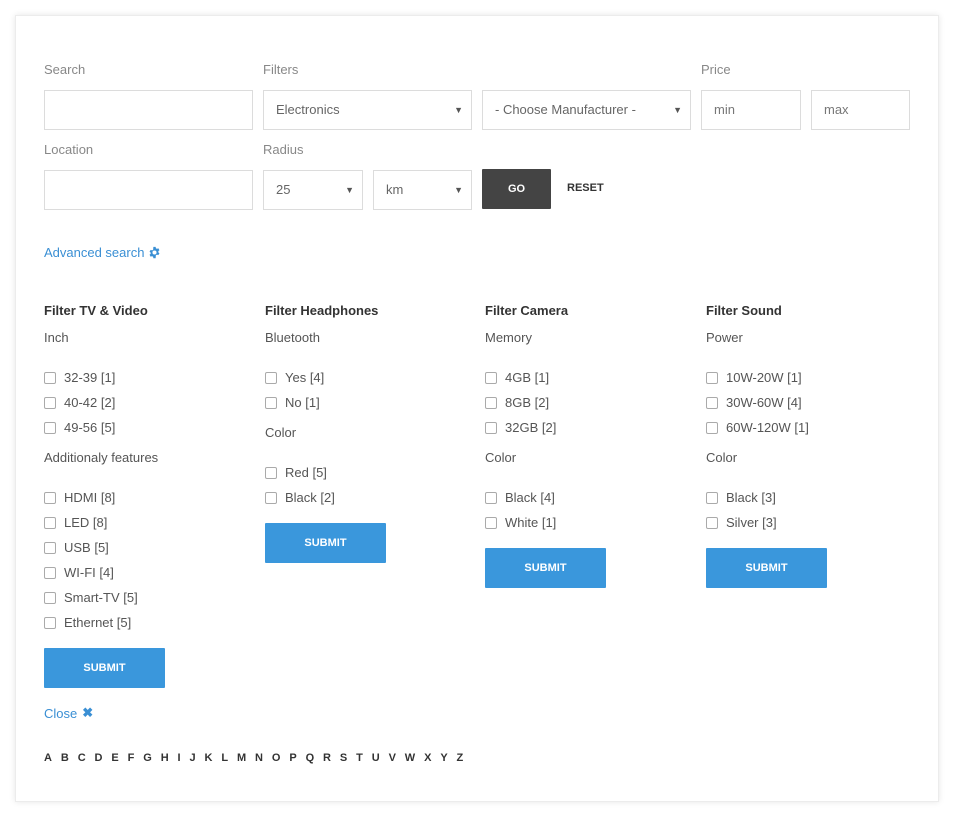  Describe the element at coordinates (516, 189) in the screenshot. I see `go-button: GO` at that location.